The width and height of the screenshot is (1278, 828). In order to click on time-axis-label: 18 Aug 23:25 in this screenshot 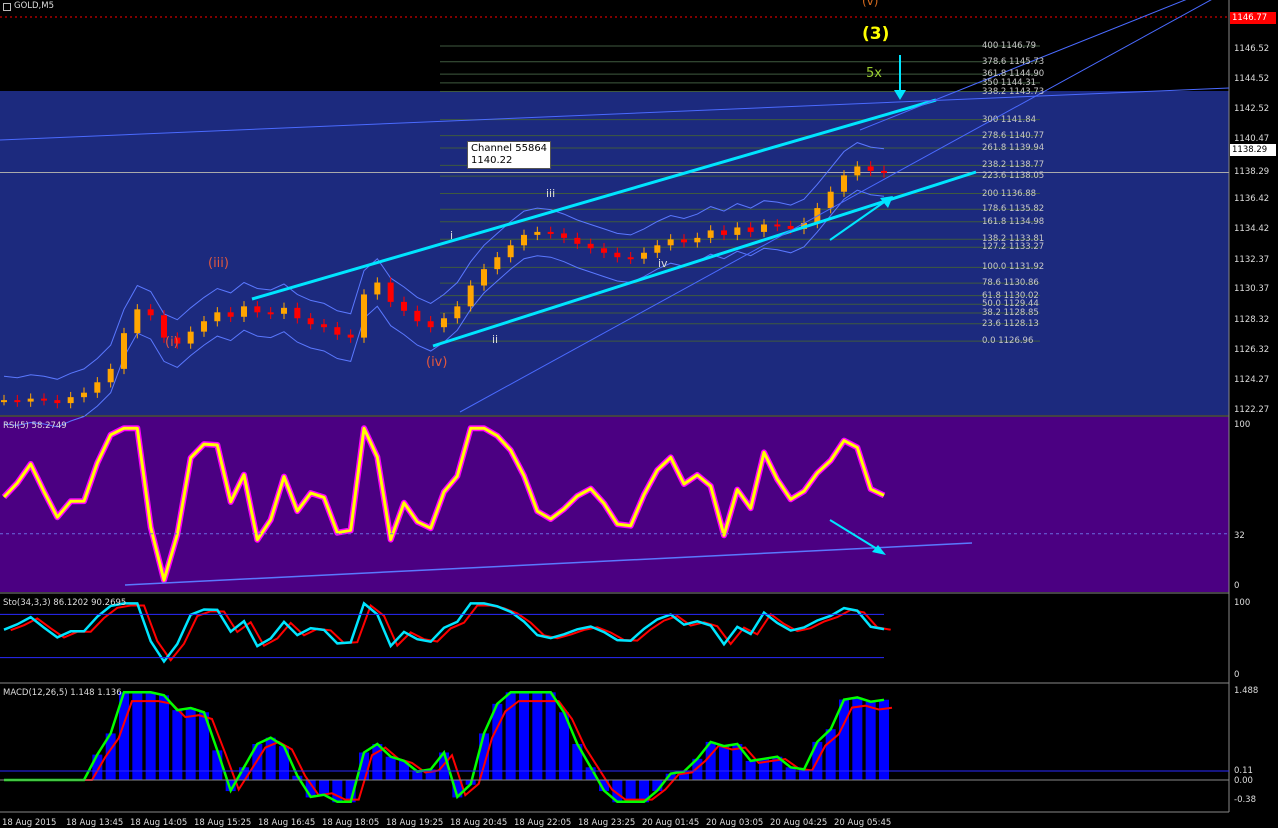, I will do `click(607, 823)`.